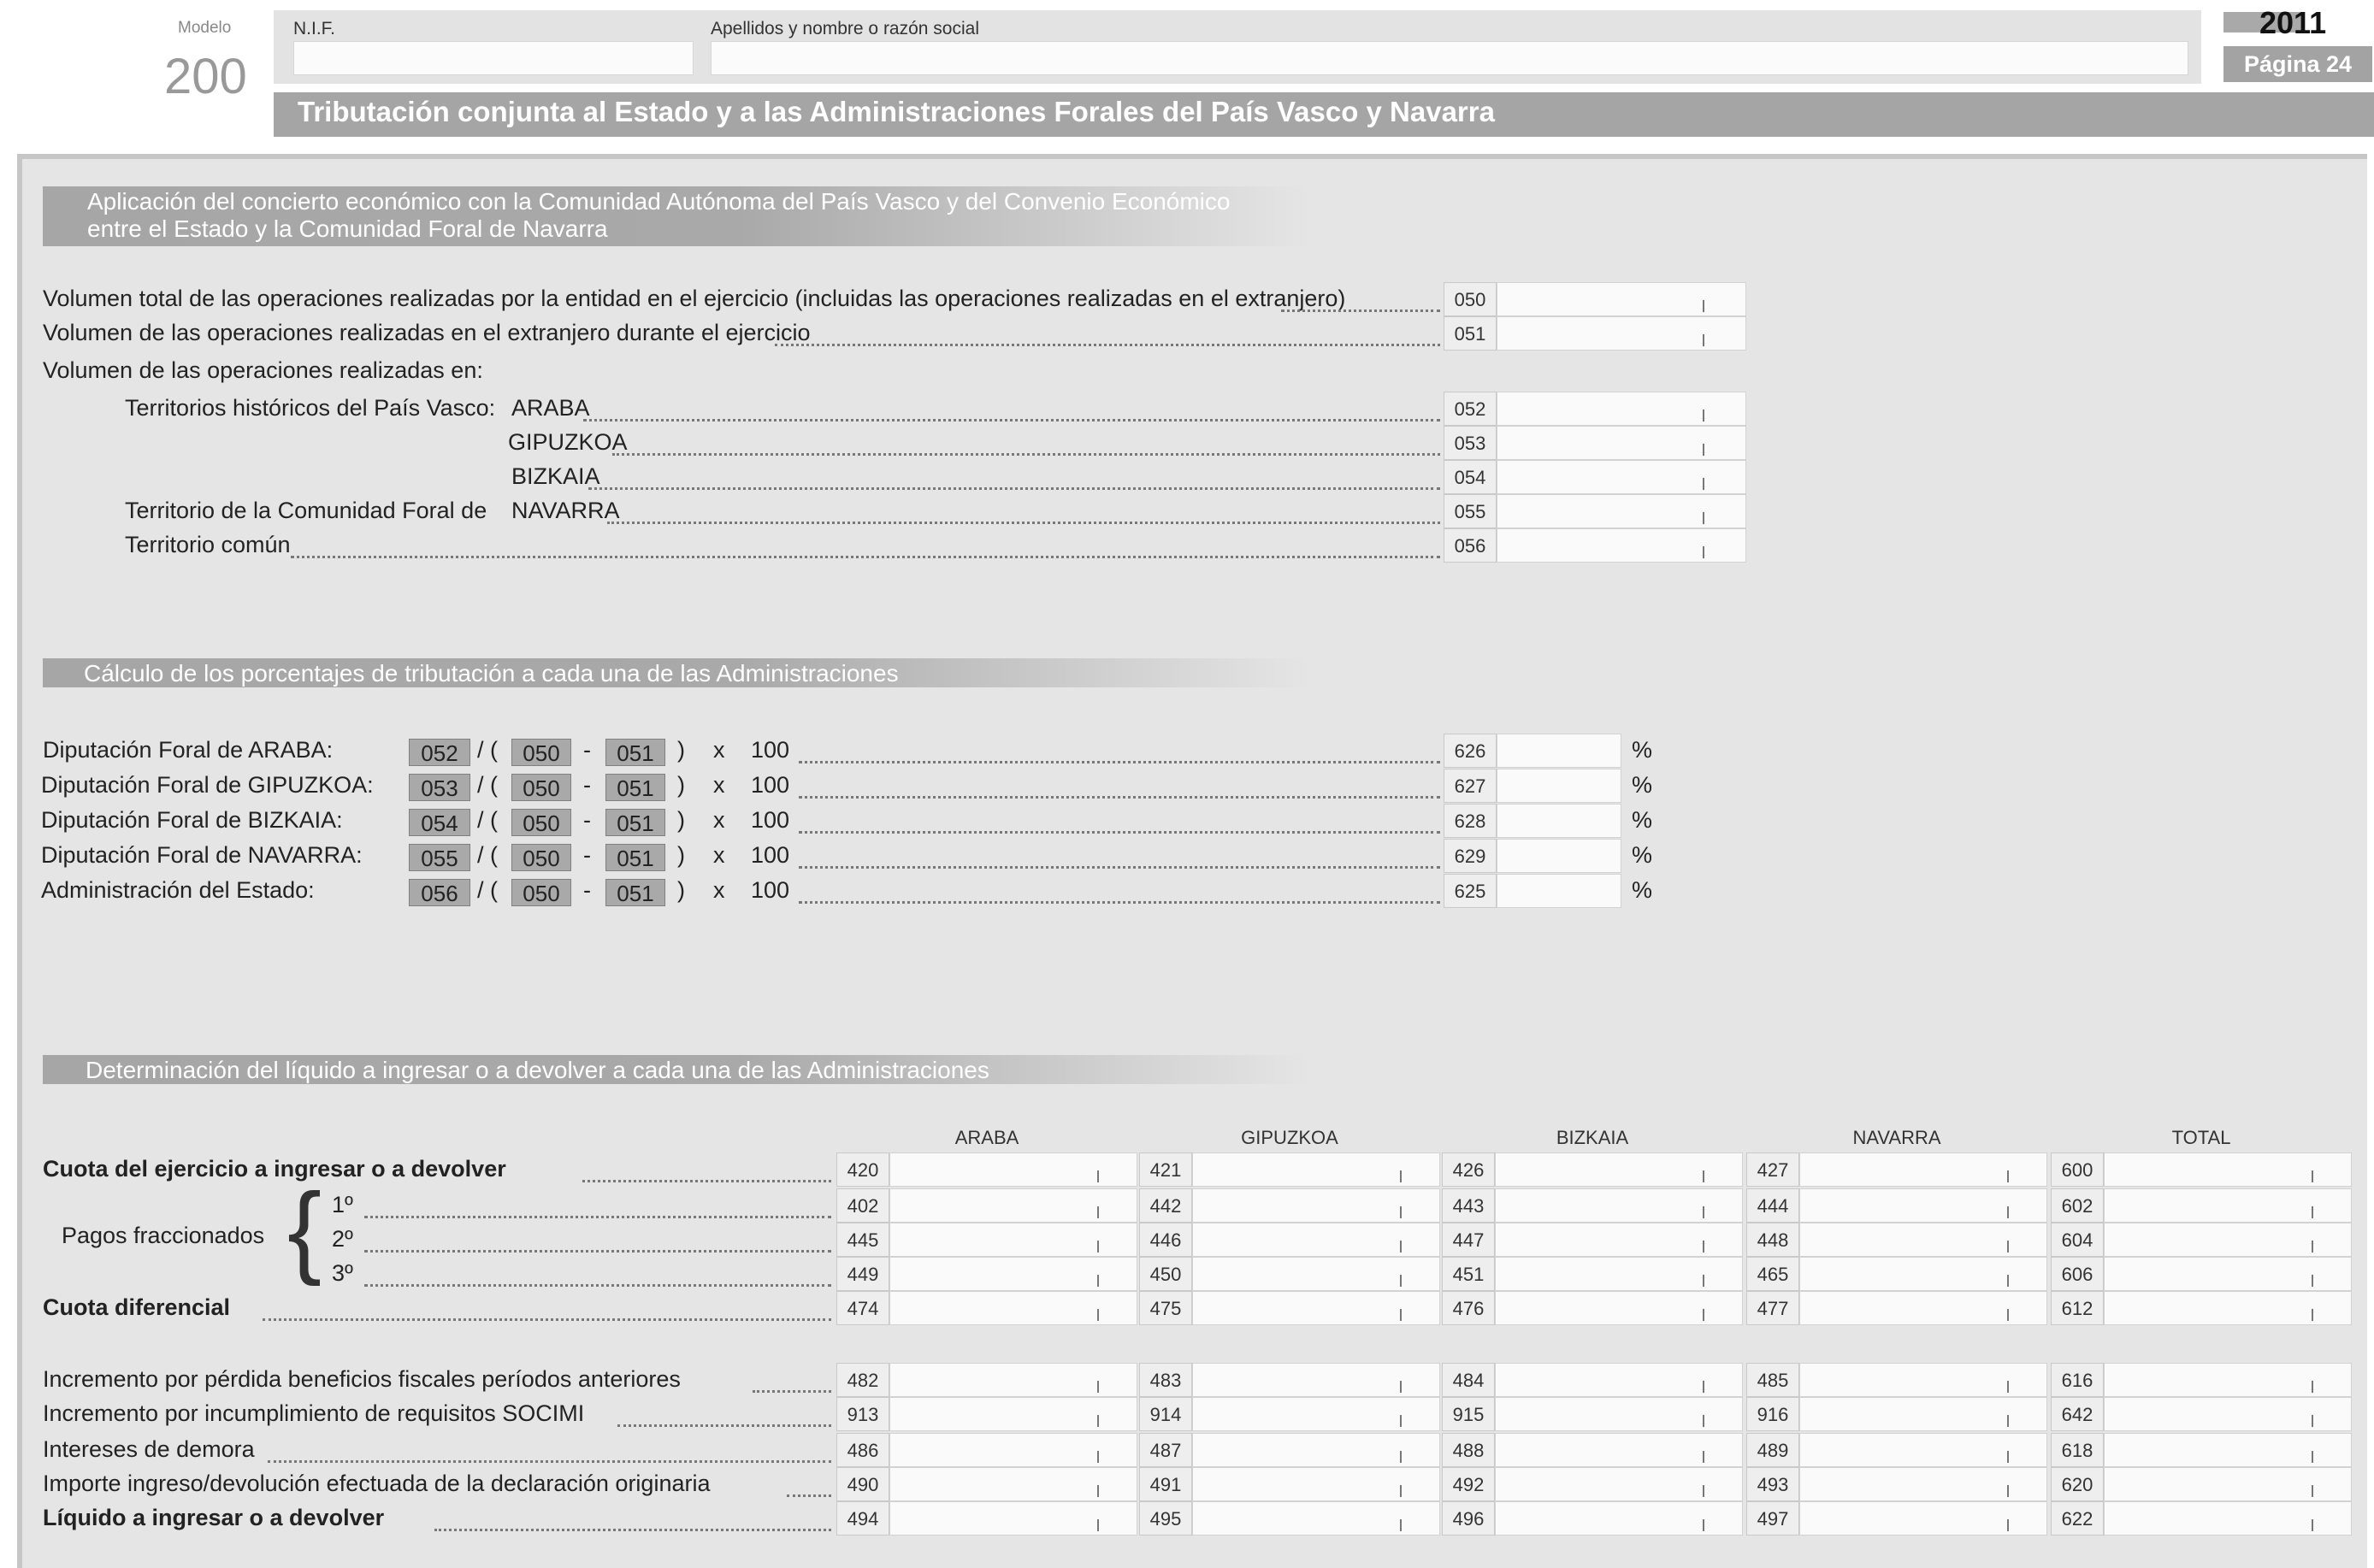 This screenshot has height=1568, width=2374. What do you see at coordinates (1013, 1240) in the screenshot?
I see `liq-row-2-araba-field` at bounding box center [1013, 1240].